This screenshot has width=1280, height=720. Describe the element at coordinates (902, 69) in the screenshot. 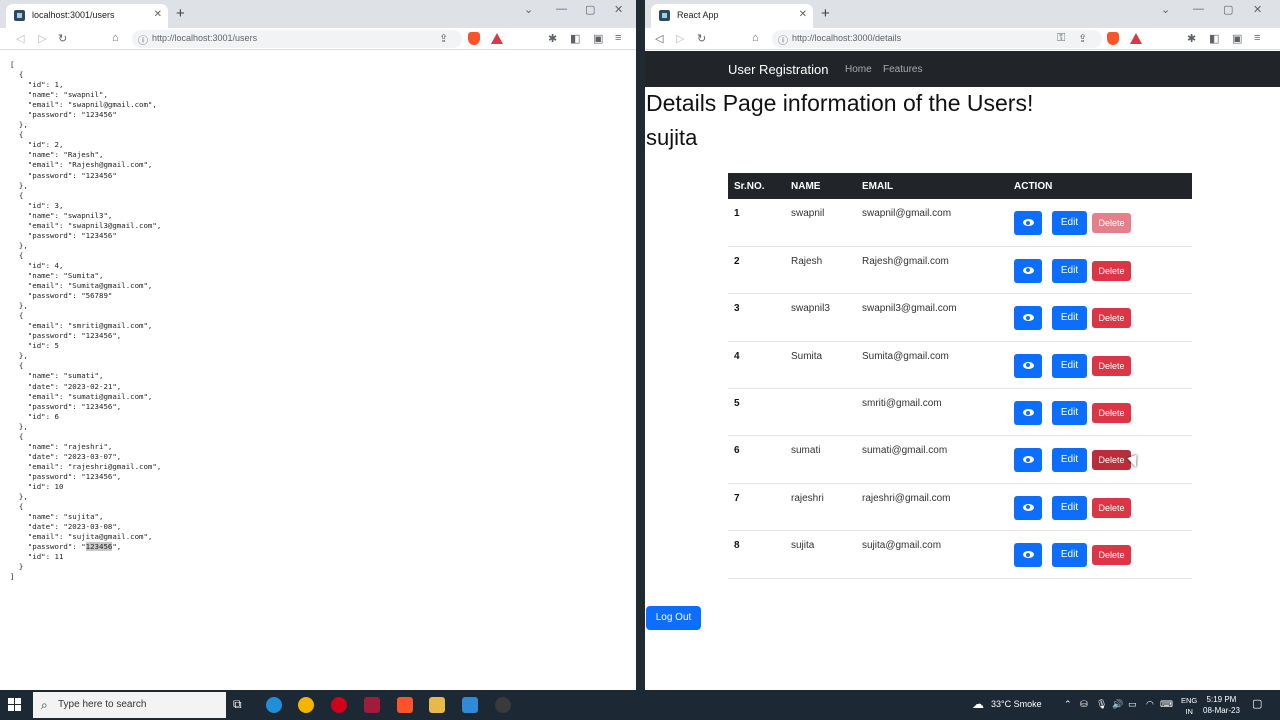

I see `nav-features-link: Features` at that location.